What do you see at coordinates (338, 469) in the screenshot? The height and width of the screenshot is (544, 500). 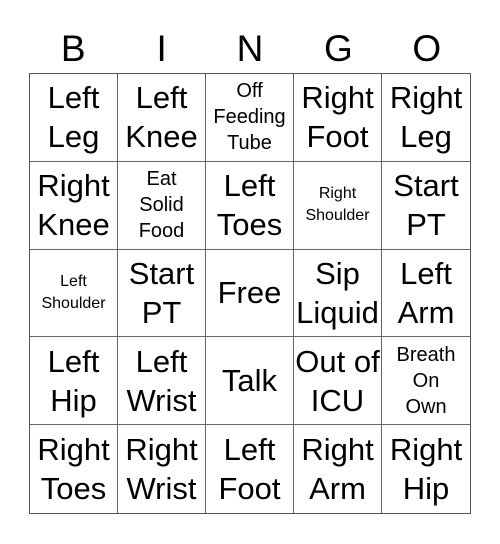 I see `bingo-cell: Right Arm` at bounding box center [338, 469].